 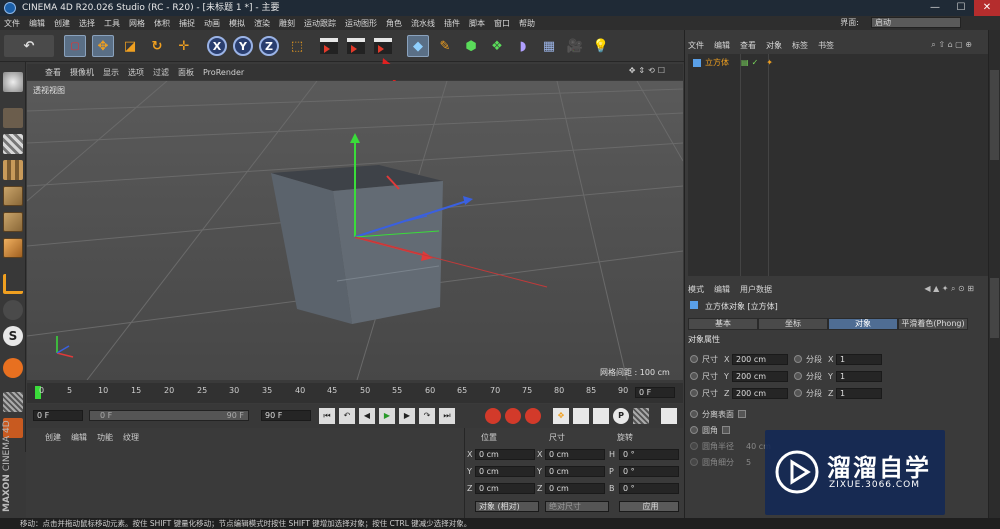 I want to click on menu-render: 渲染, so click(x=262, y=23).